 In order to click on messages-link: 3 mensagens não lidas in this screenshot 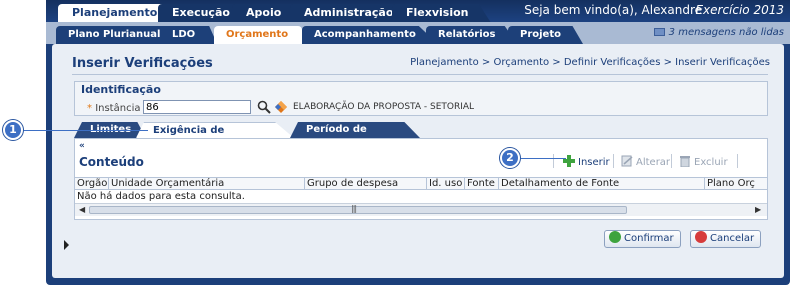, I will do `click(718, 32)`.